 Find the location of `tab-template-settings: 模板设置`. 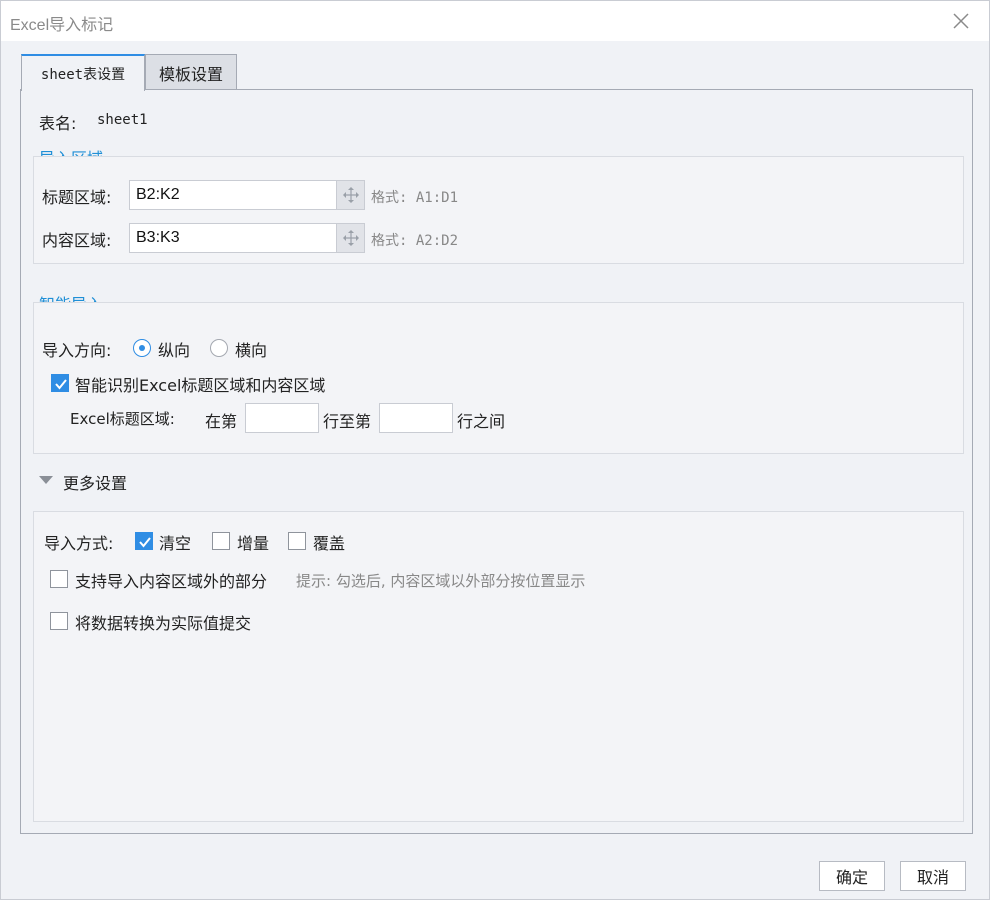

tab-template-settings: 模板设置 is located at coordinates (191, 72).